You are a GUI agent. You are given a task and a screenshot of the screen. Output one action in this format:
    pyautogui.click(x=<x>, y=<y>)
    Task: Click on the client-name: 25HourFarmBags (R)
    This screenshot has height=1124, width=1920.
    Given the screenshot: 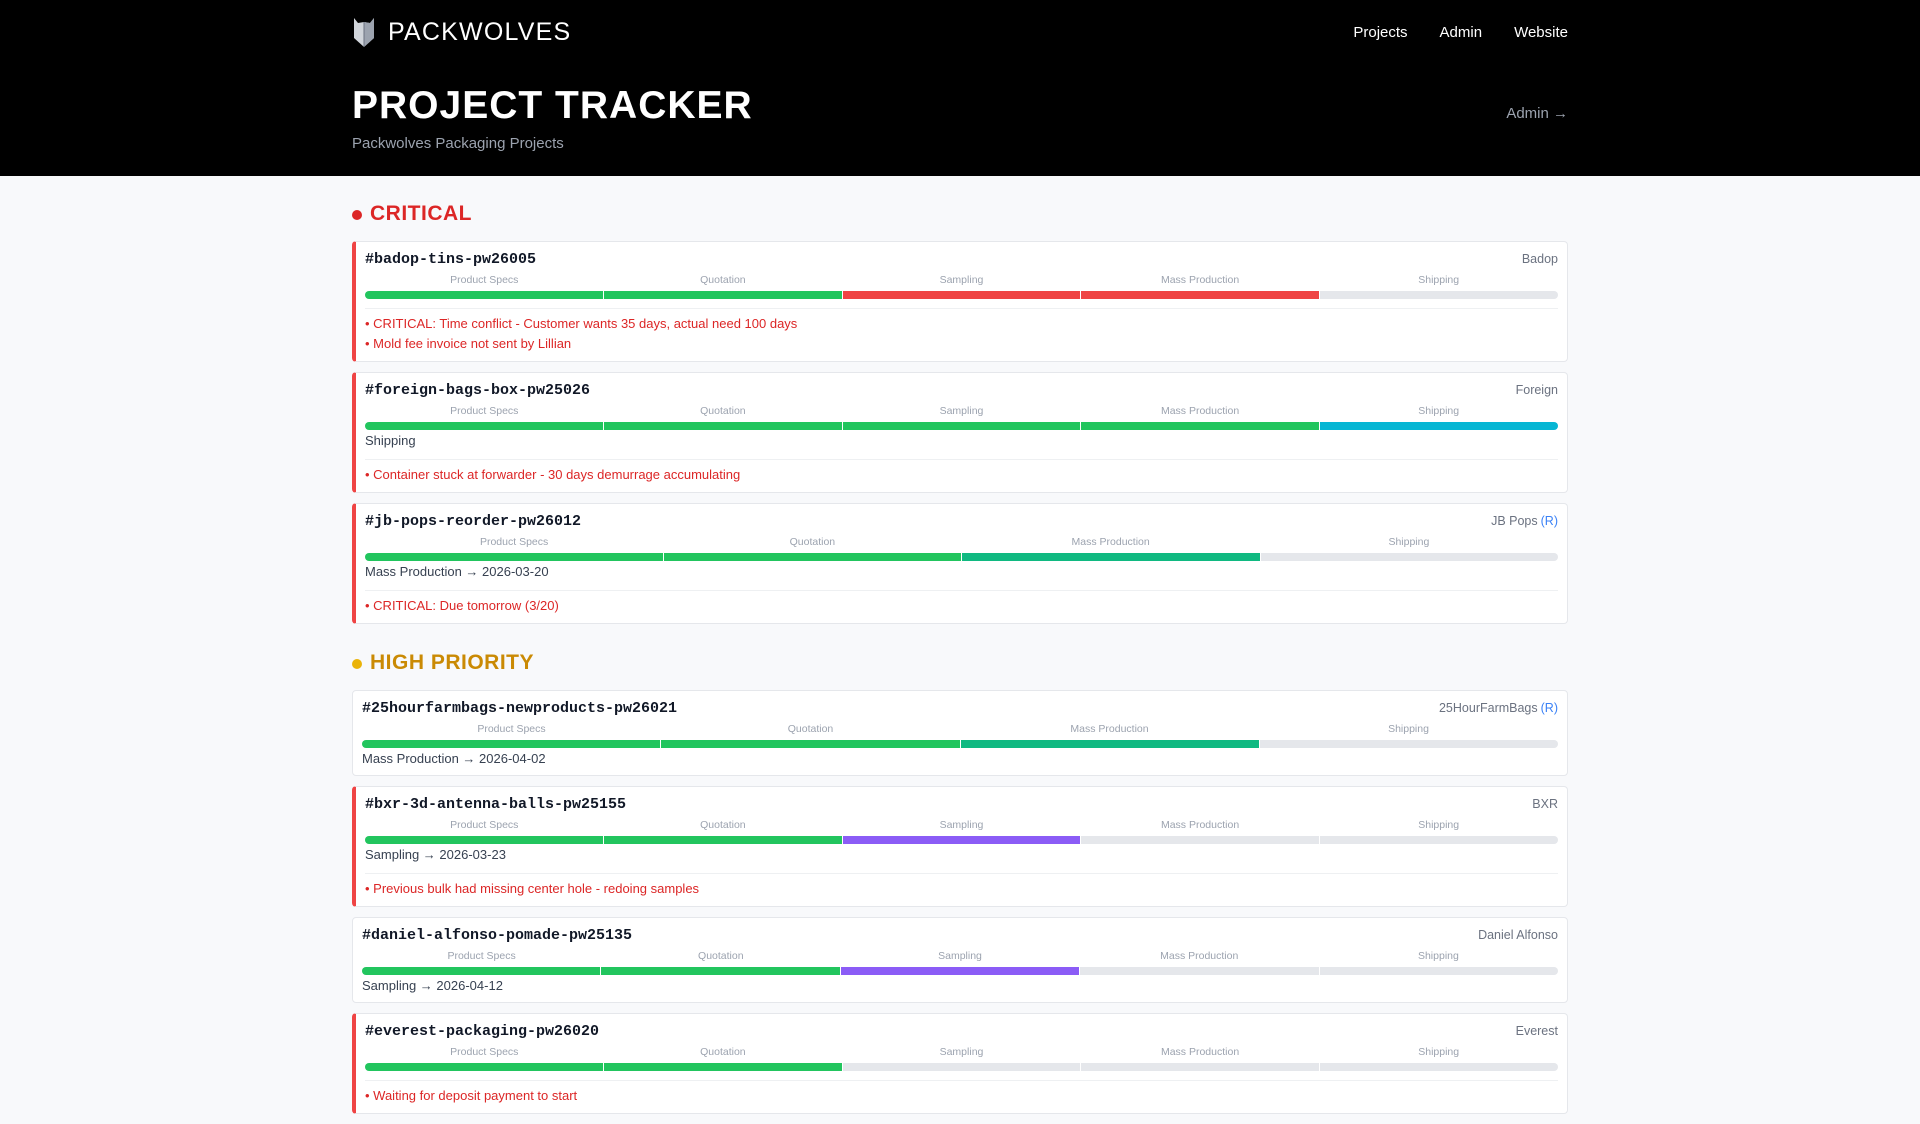 What is the action you would take?
    pyautogui.click(x=1498, y=708)
    